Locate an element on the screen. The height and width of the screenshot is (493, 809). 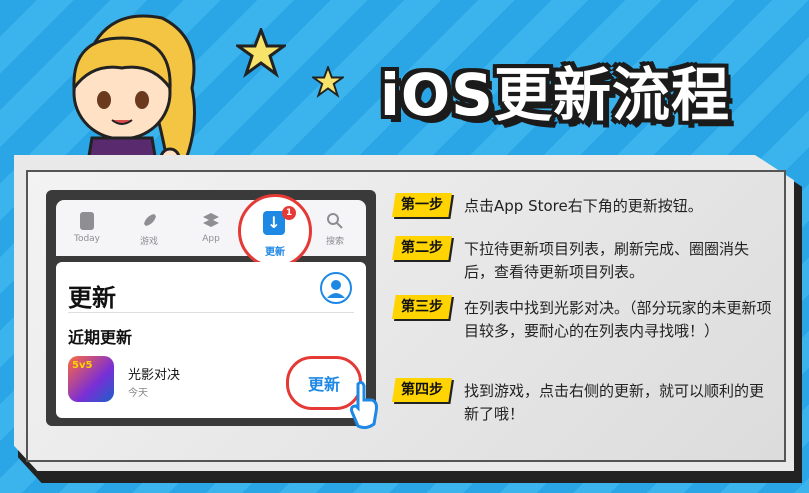
pointing-hand-icon is located at coordinates (364, 405).